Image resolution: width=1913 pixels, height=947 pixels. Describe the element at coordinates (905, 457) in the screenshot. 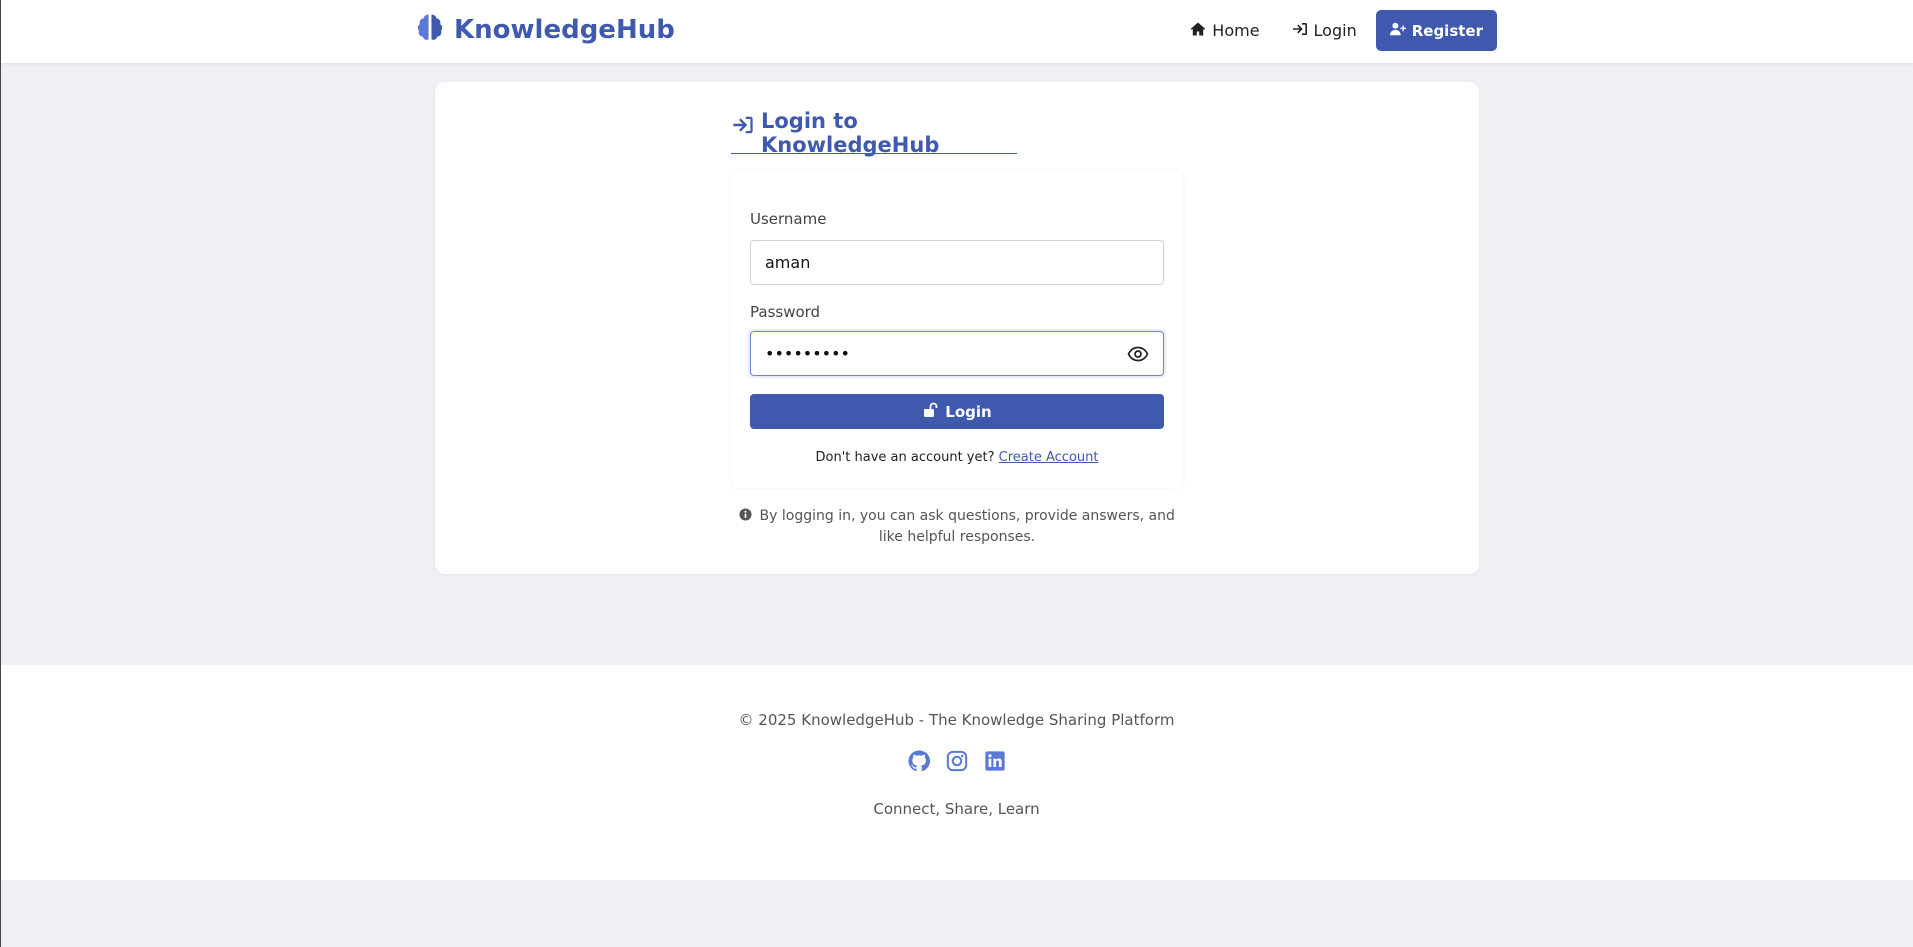

I see `signup-prompt-text: Don't have an account yet?` at that location.